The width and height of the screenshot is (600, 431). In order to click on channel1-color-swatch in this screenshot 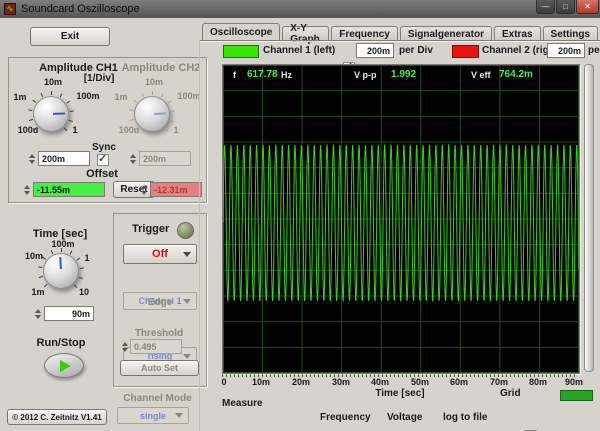, I will do `click(241, 51)`.